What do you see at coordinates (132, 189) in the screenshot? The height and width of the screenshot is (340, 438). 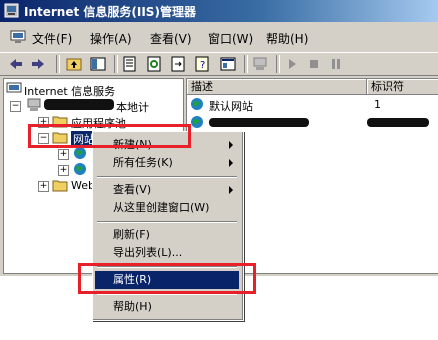 I see `ctx-view-label: 查看(V)` at bounding box center [132, 189].